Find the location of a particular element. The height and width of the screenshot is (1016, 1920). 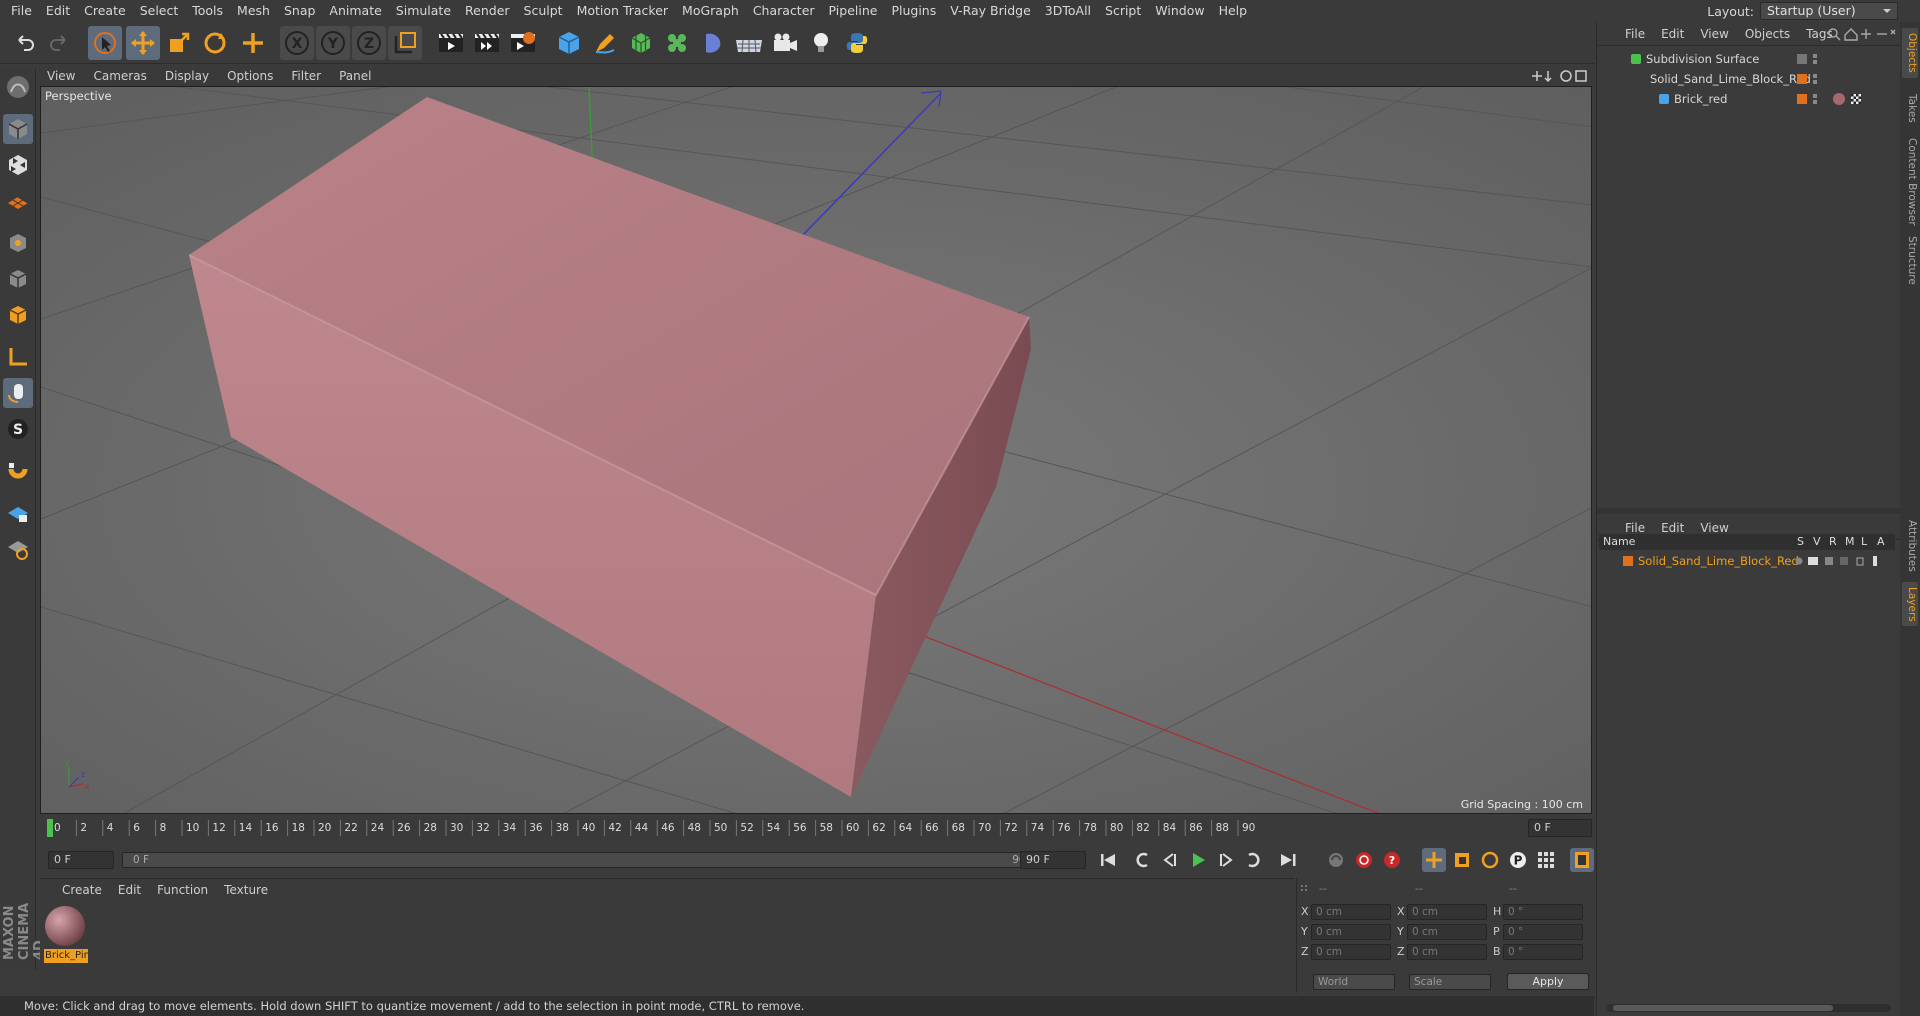

cloner-icon is located at coordinates (677, 43).